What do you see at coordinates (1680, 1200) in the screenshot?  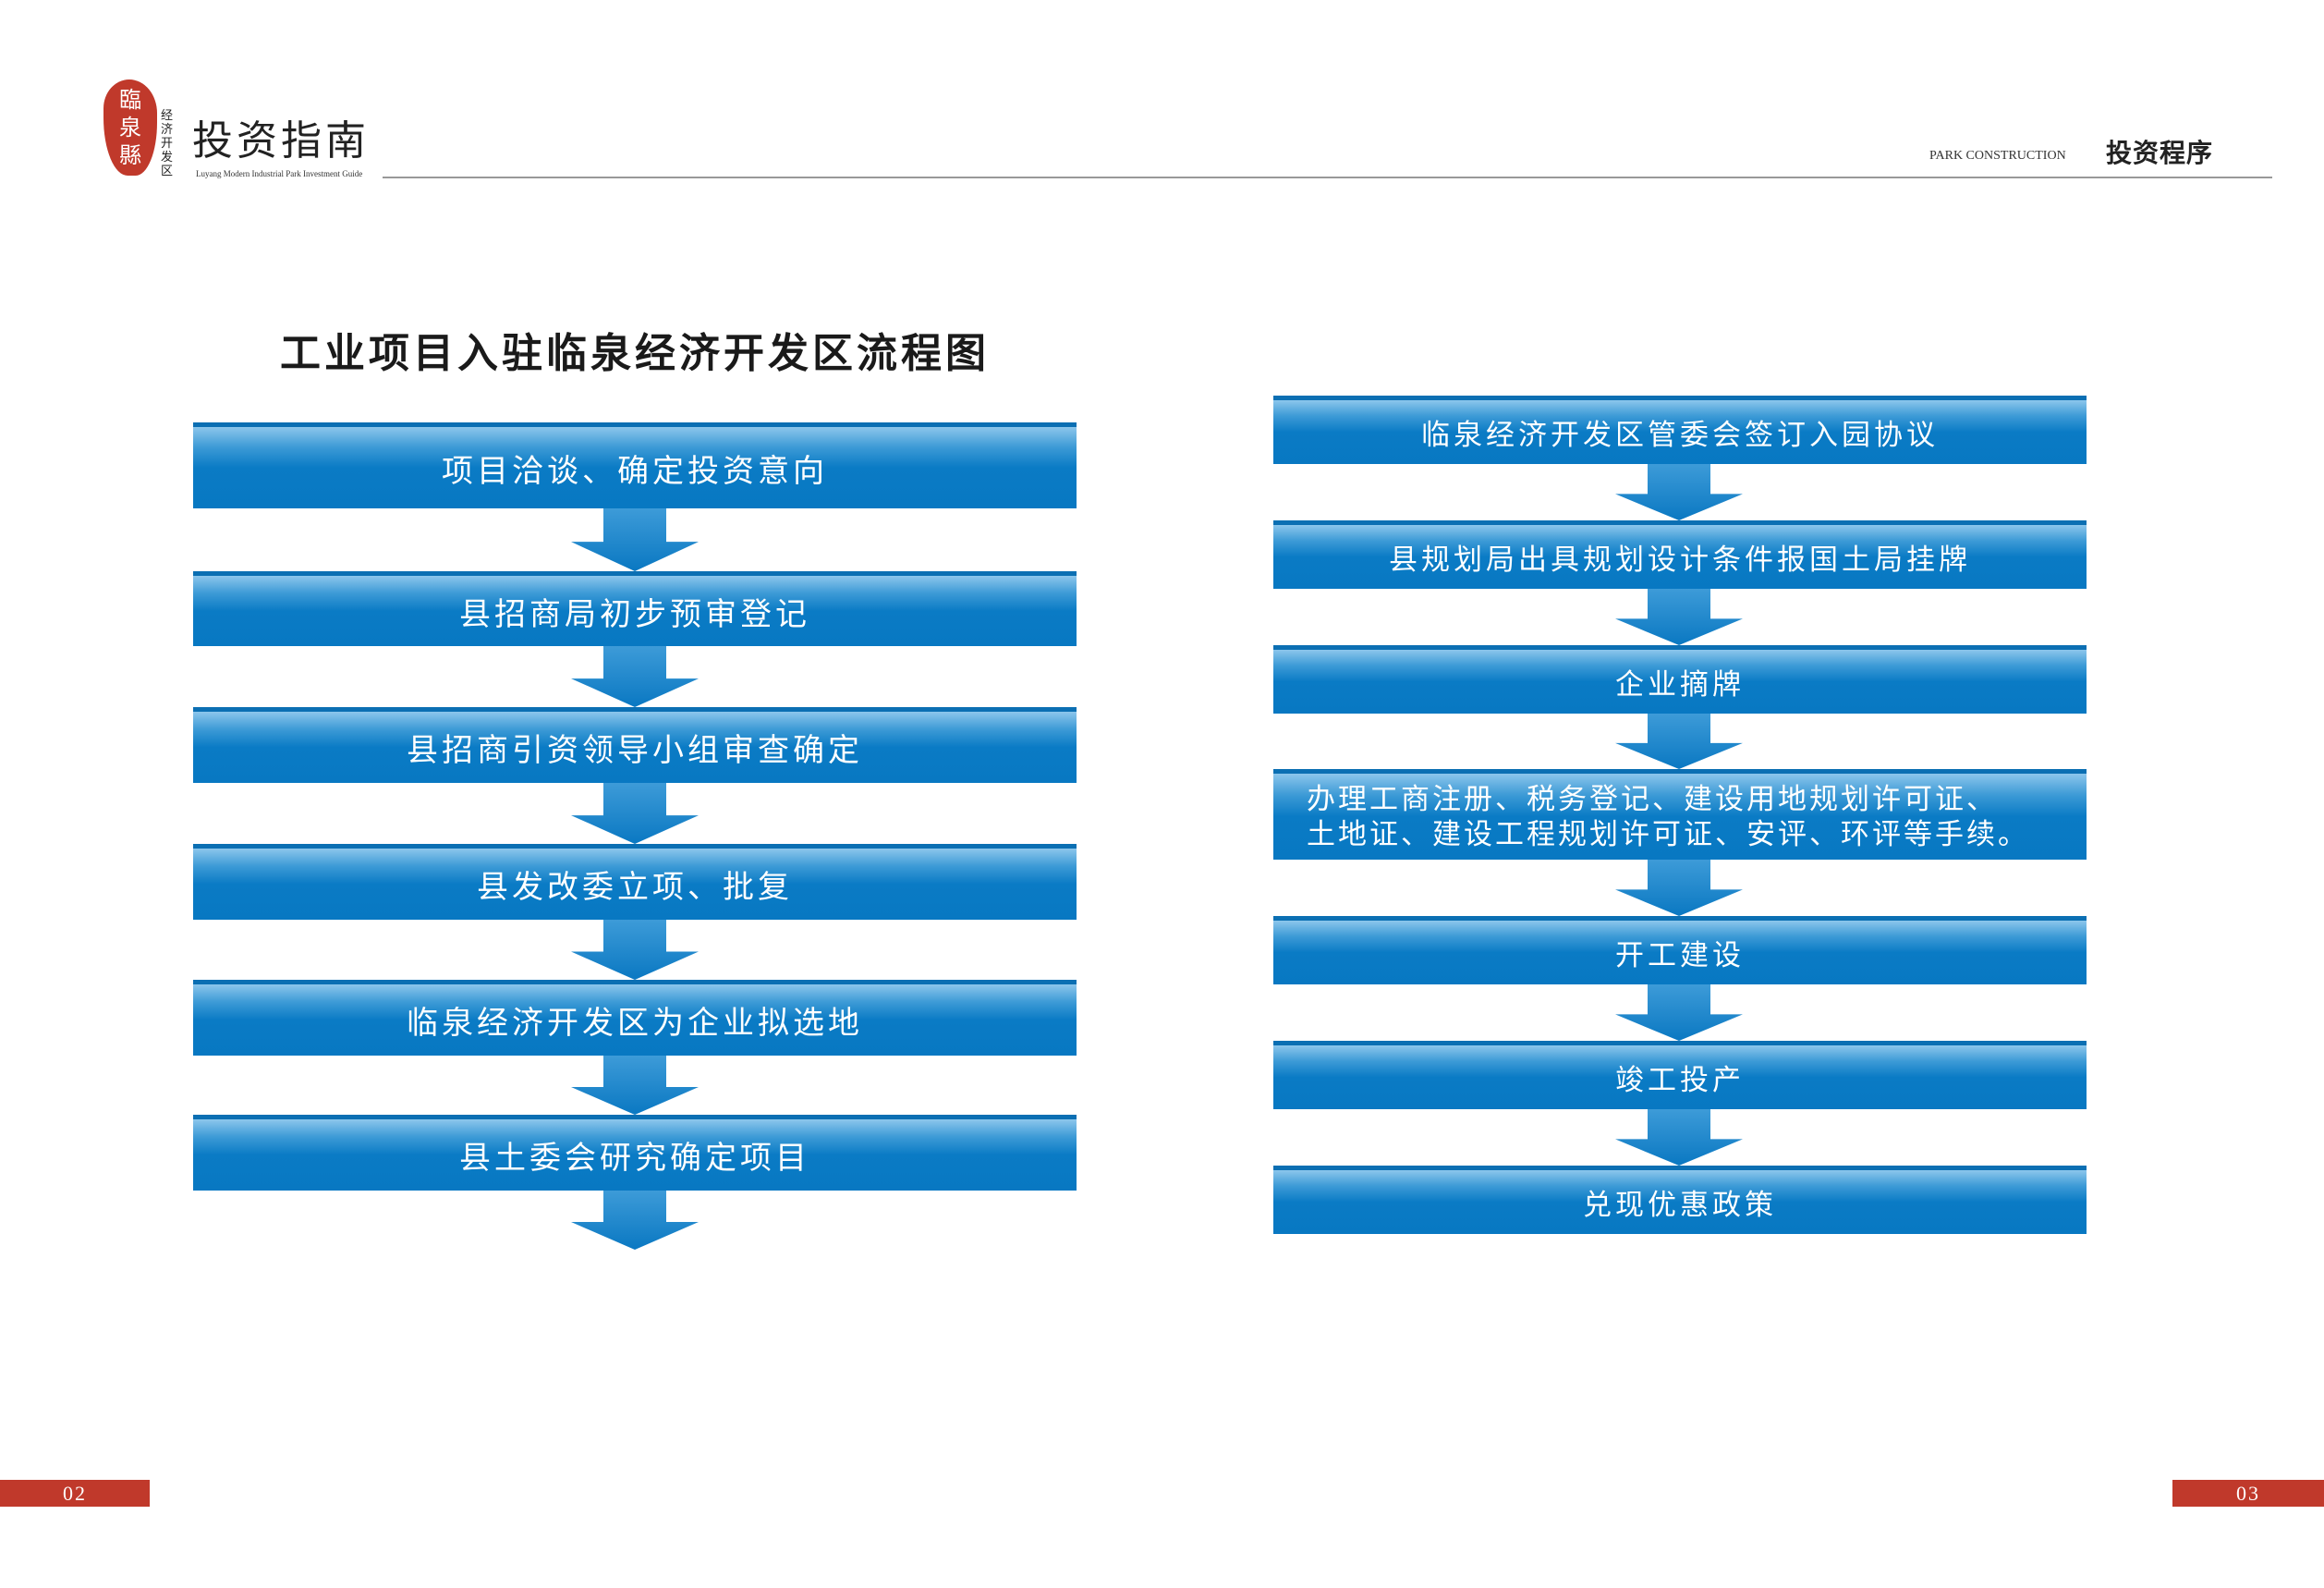 I see `flow-step: 兑现优惠政策` at bounding box center [1680, 1200].